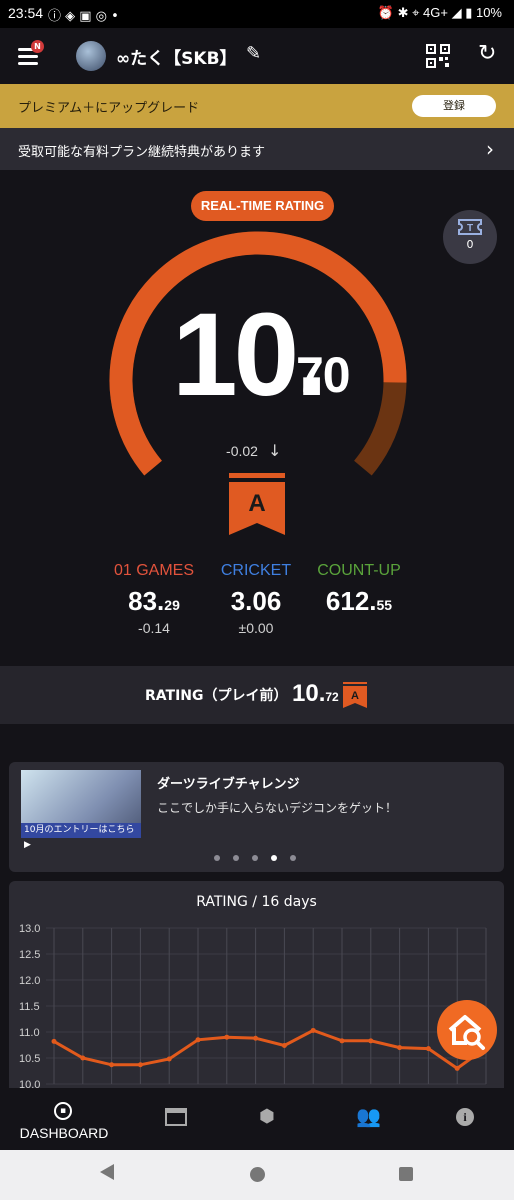 The width and height of the screenshot is (514, 1200). What do you see at coordinates (29, 1083) in the screenshot?
I see `y-tick-label: 10.0` at bounding box center [29, 1083].